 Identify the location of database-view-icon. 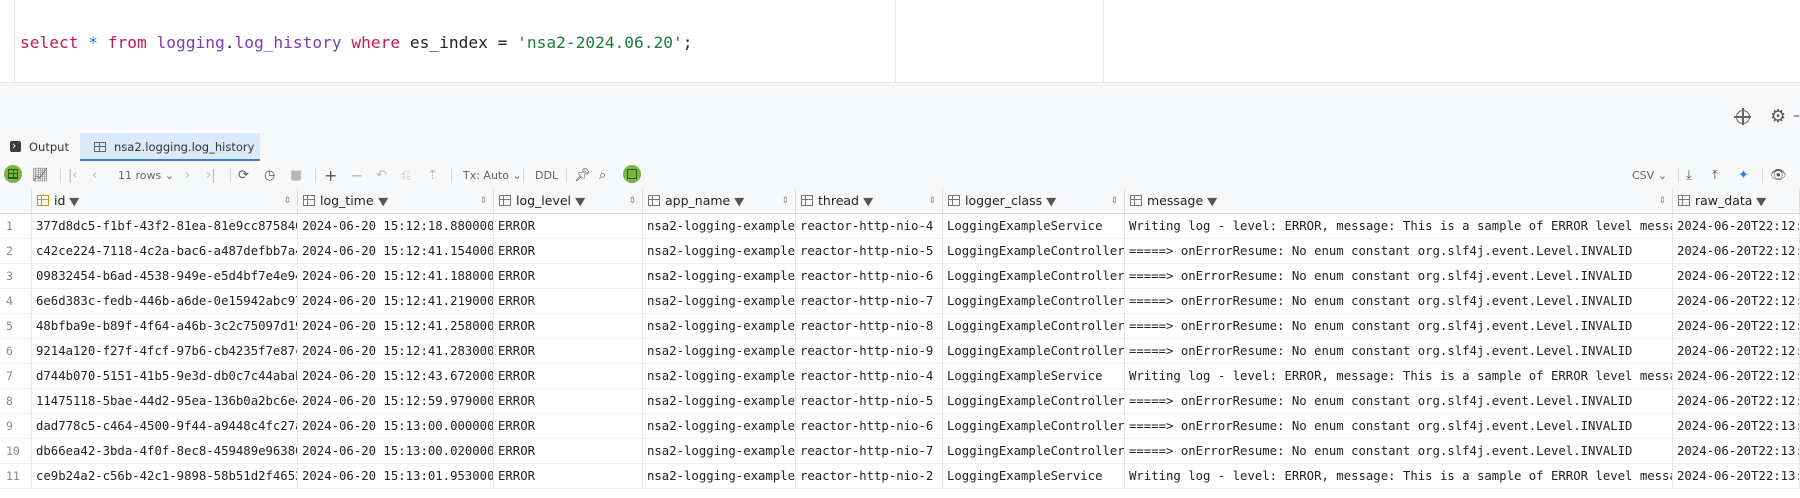
(632, 174).